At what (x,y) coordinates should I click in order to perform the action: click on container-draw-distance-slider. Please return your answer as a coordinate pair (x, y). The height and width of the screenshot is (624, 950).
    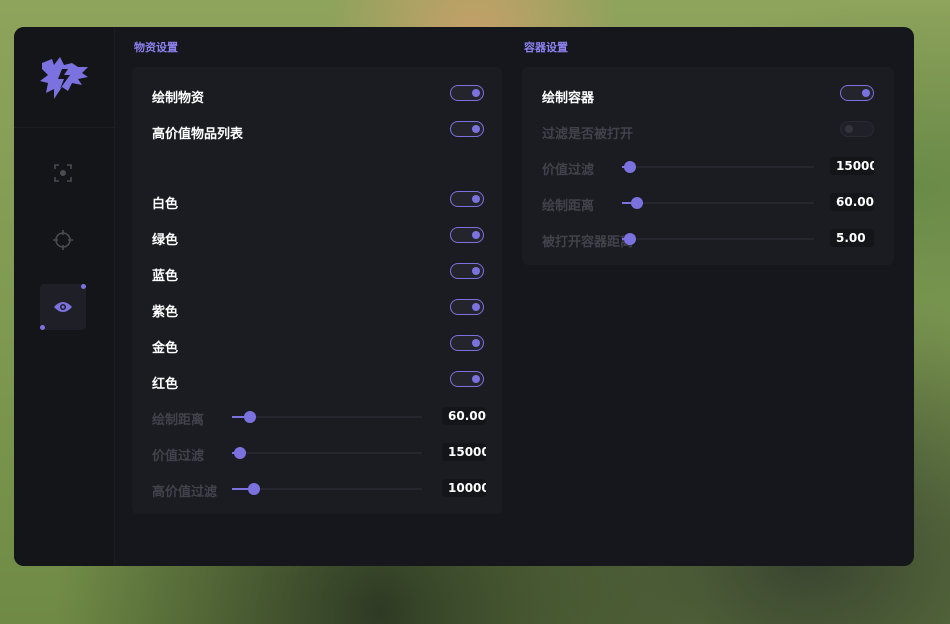
    Looking at the image, I should click on (718, 203).